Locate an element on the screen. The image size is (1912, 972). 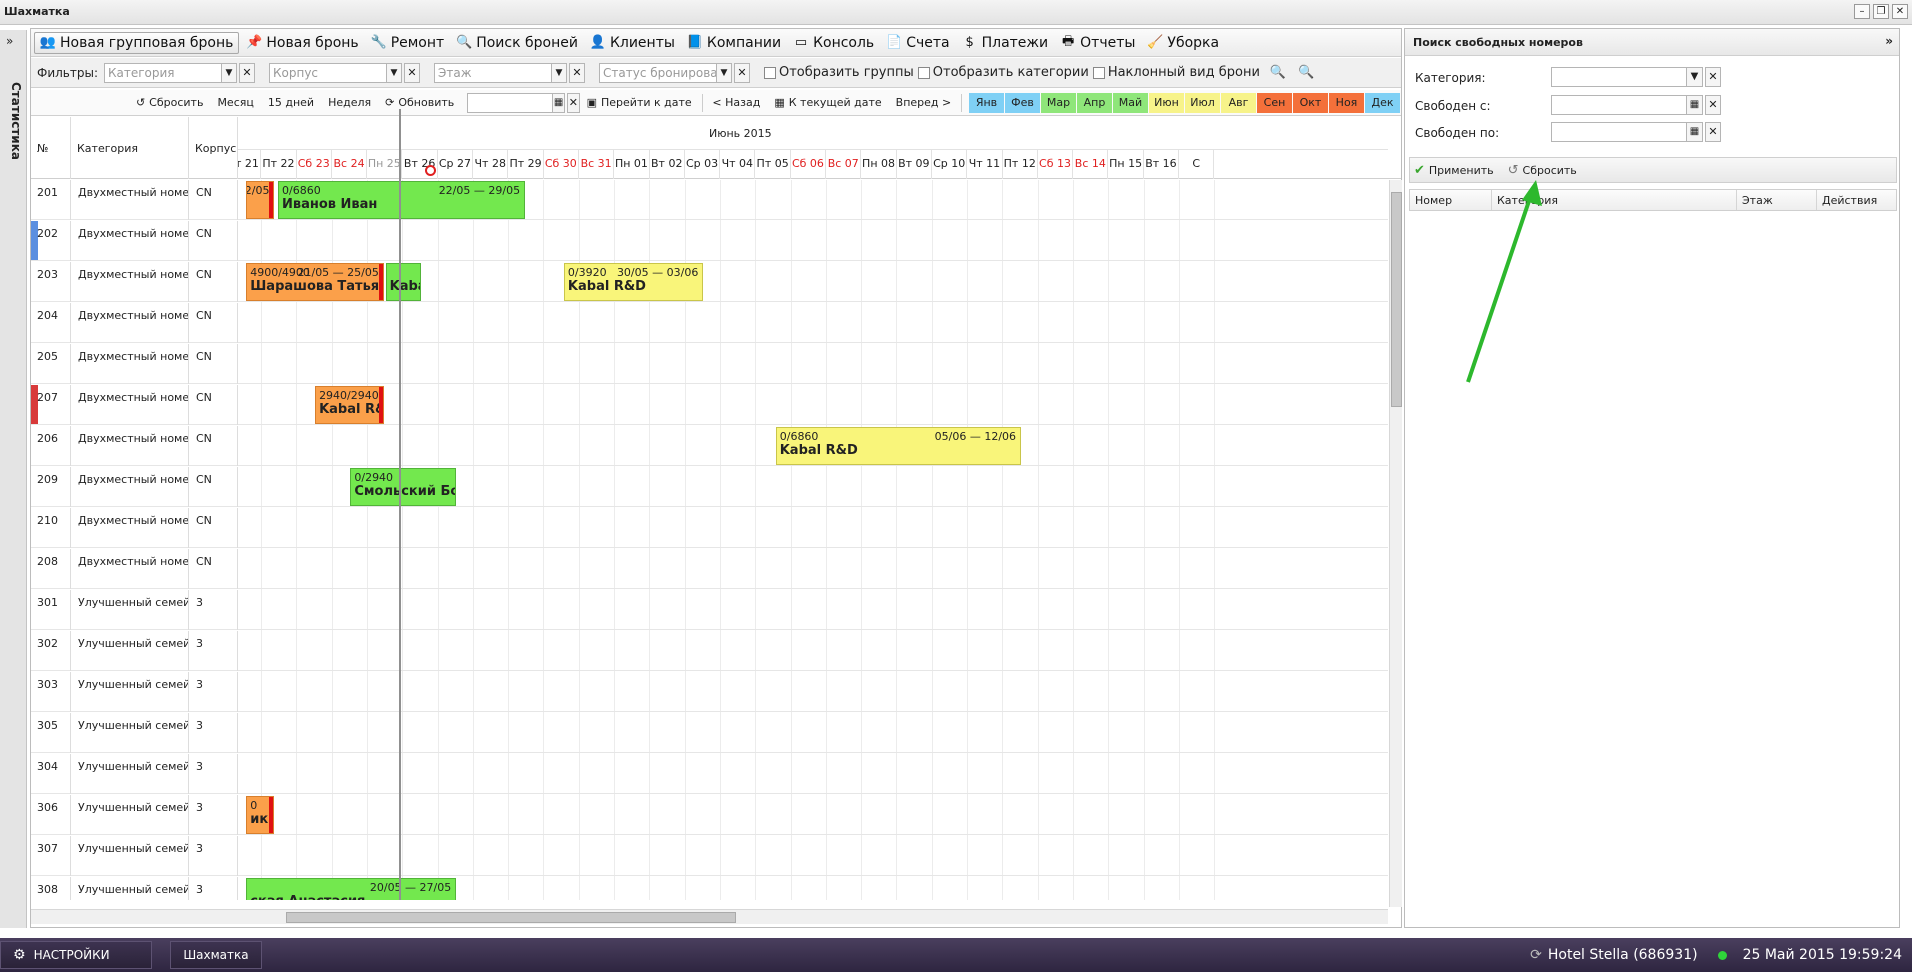
toolbar-button-9: 🖶 Отчеты is located at coordinates (1097, 43).